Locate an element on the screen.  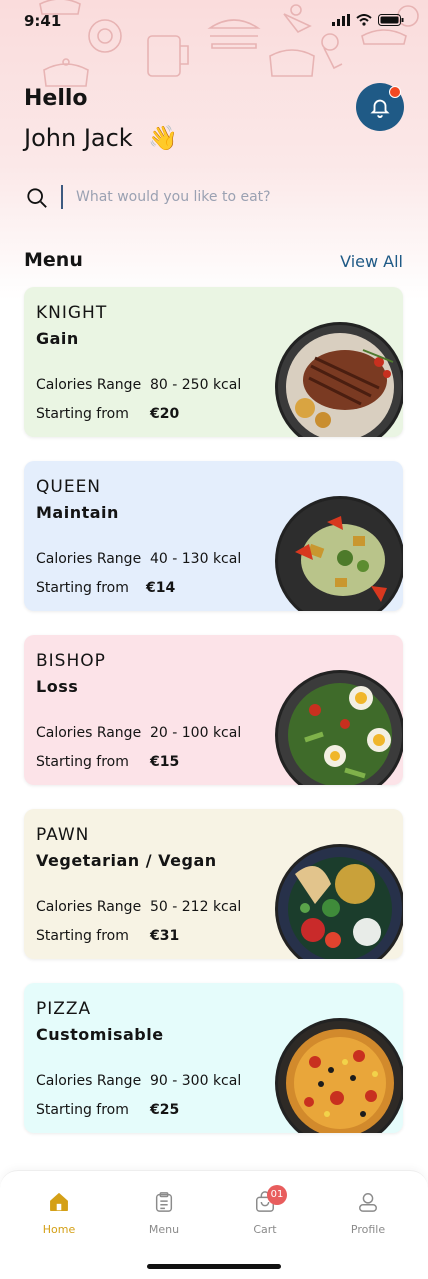
tab-label: Cart is located at coordinates (265, 1229).